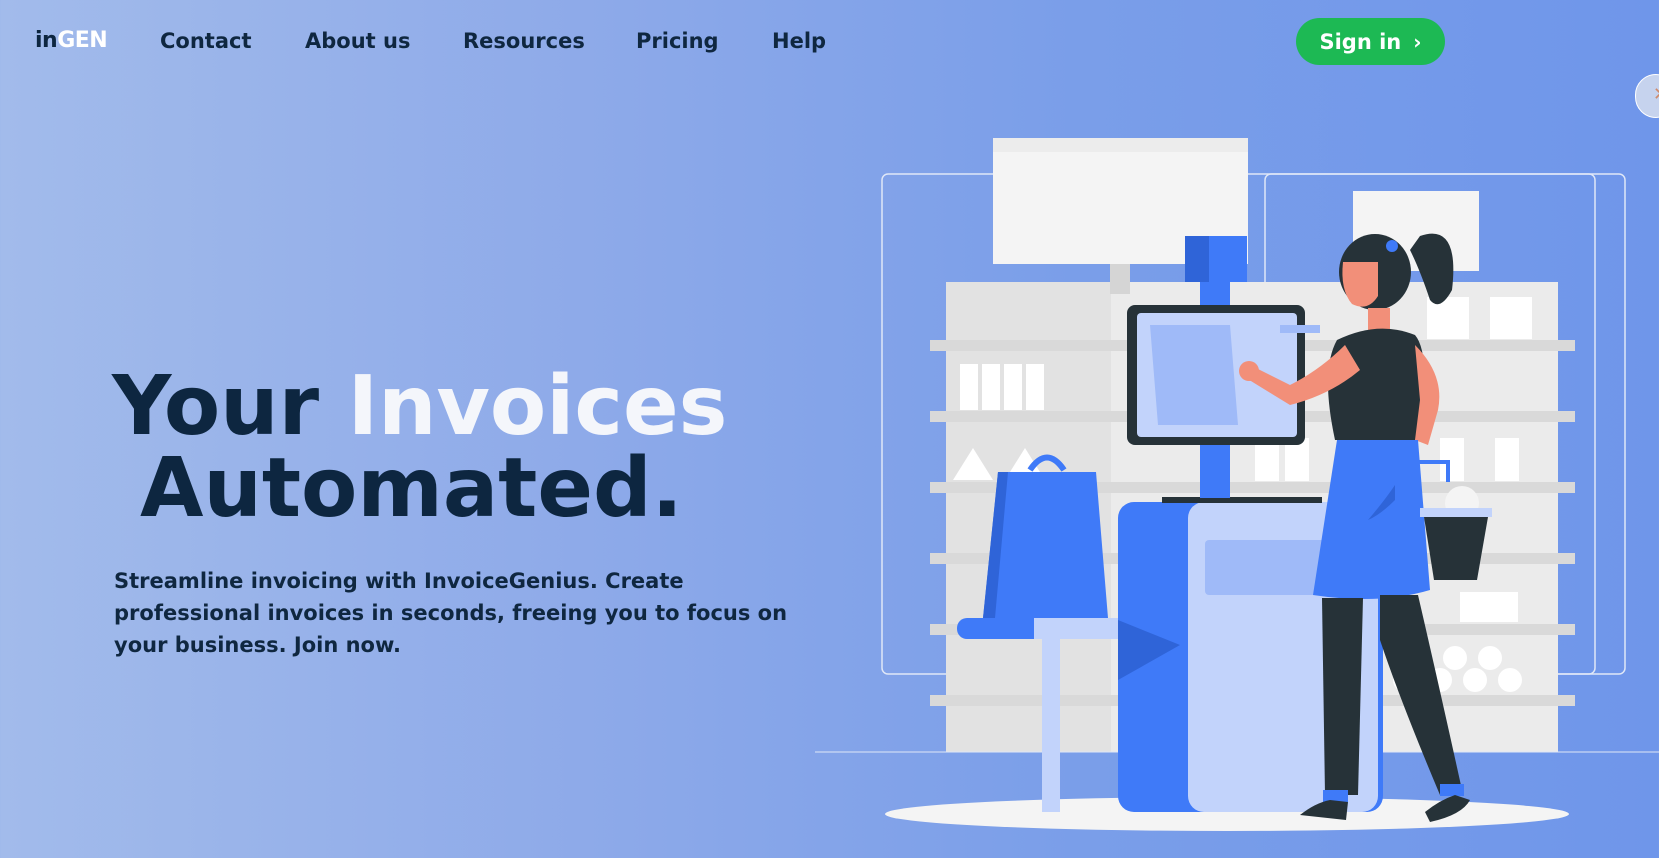 This screenshot has height=858, width=1659. Describe the element at coordinates (1656, 94) in the screenshot. I see `close-icon: ✕` at that location.